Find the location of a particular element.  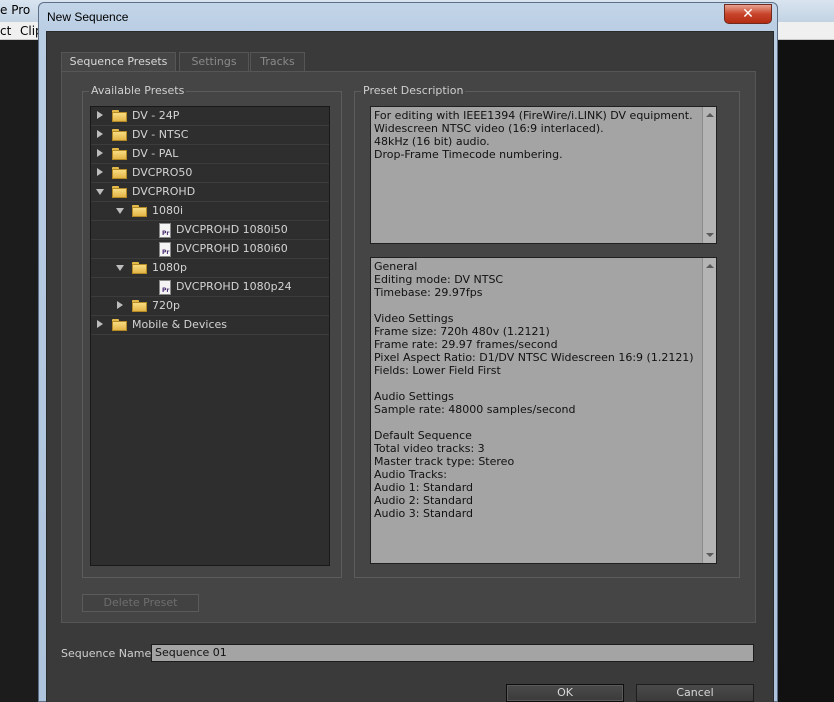

sequence-name-input: Sequence 01 is located at coordinates (452, 653).